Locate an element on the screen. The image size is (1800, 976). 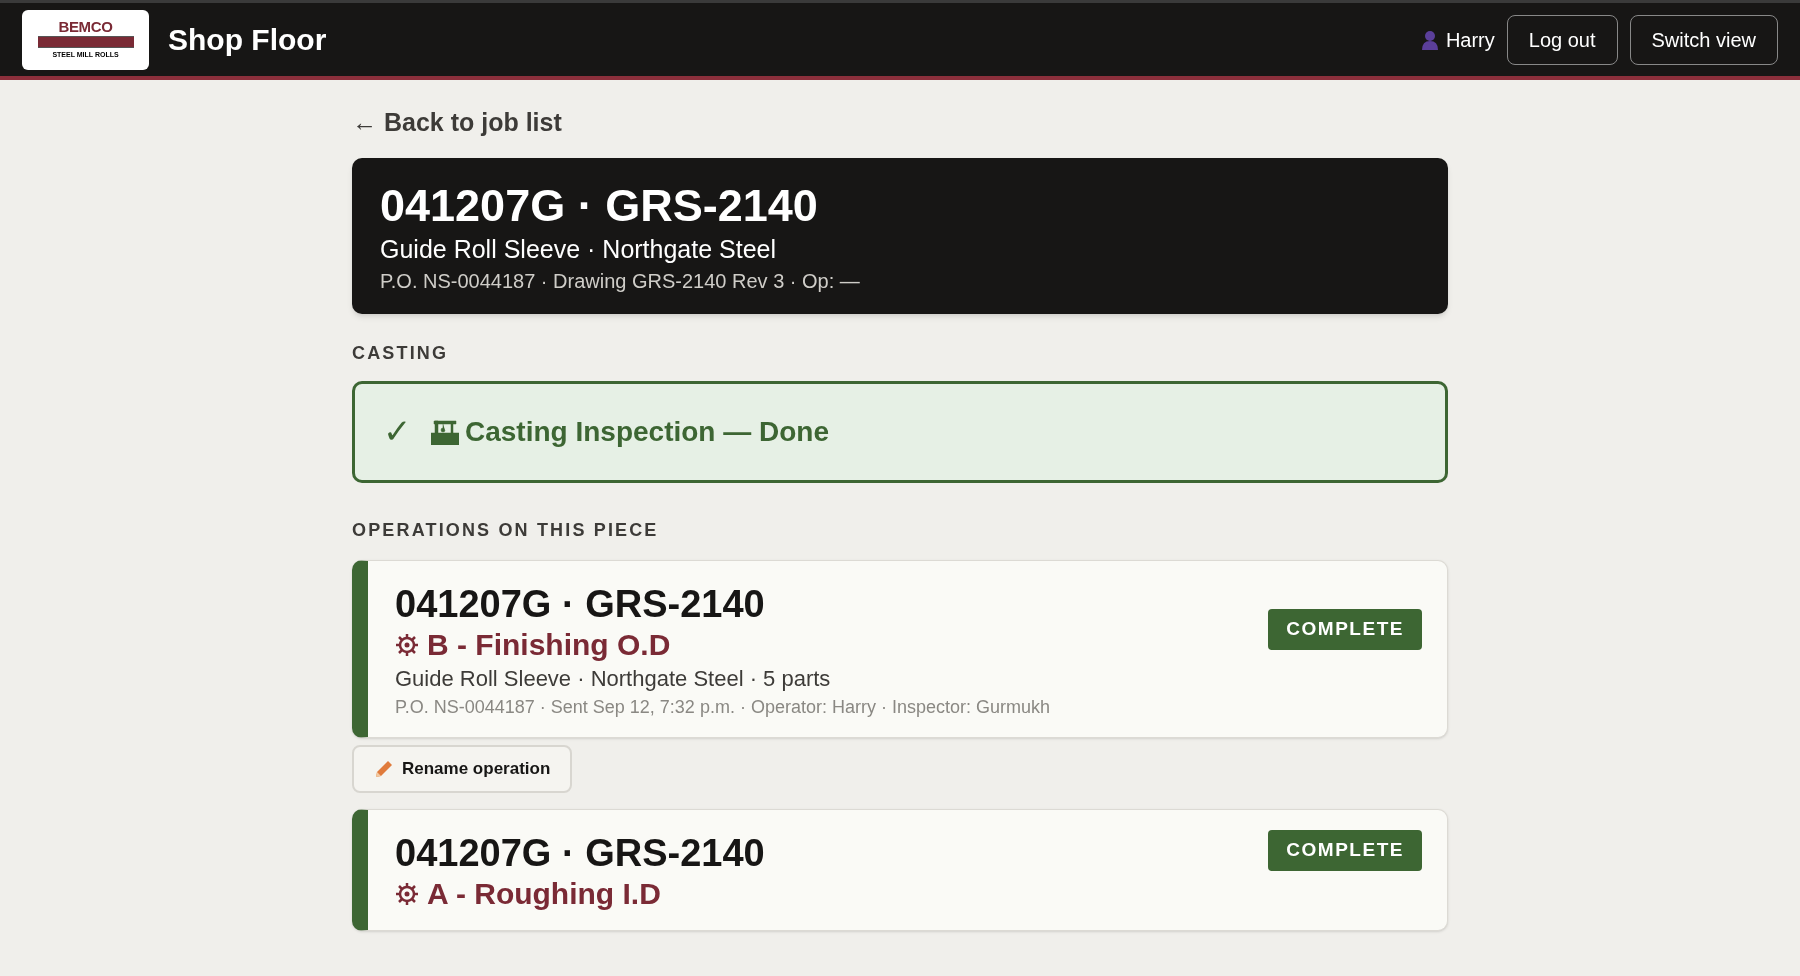
logo-roll-icon is located at coordinates (85, 42).